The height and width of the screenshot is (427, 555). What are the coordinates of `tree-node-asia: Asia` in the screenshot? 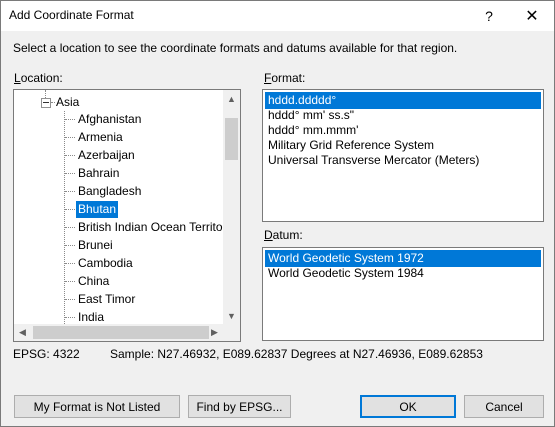 It's located at (67, 102).